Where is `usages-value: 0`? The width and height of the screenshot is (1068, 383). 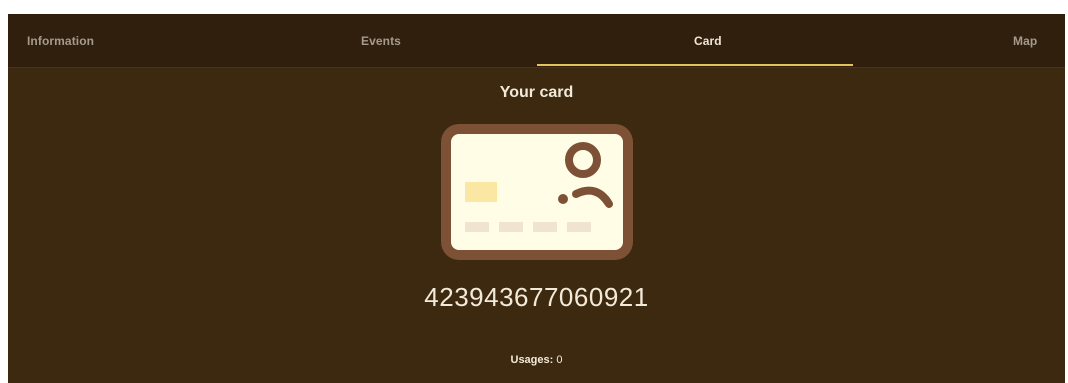
usages-value: 0 is located at coordinates (559, 360).